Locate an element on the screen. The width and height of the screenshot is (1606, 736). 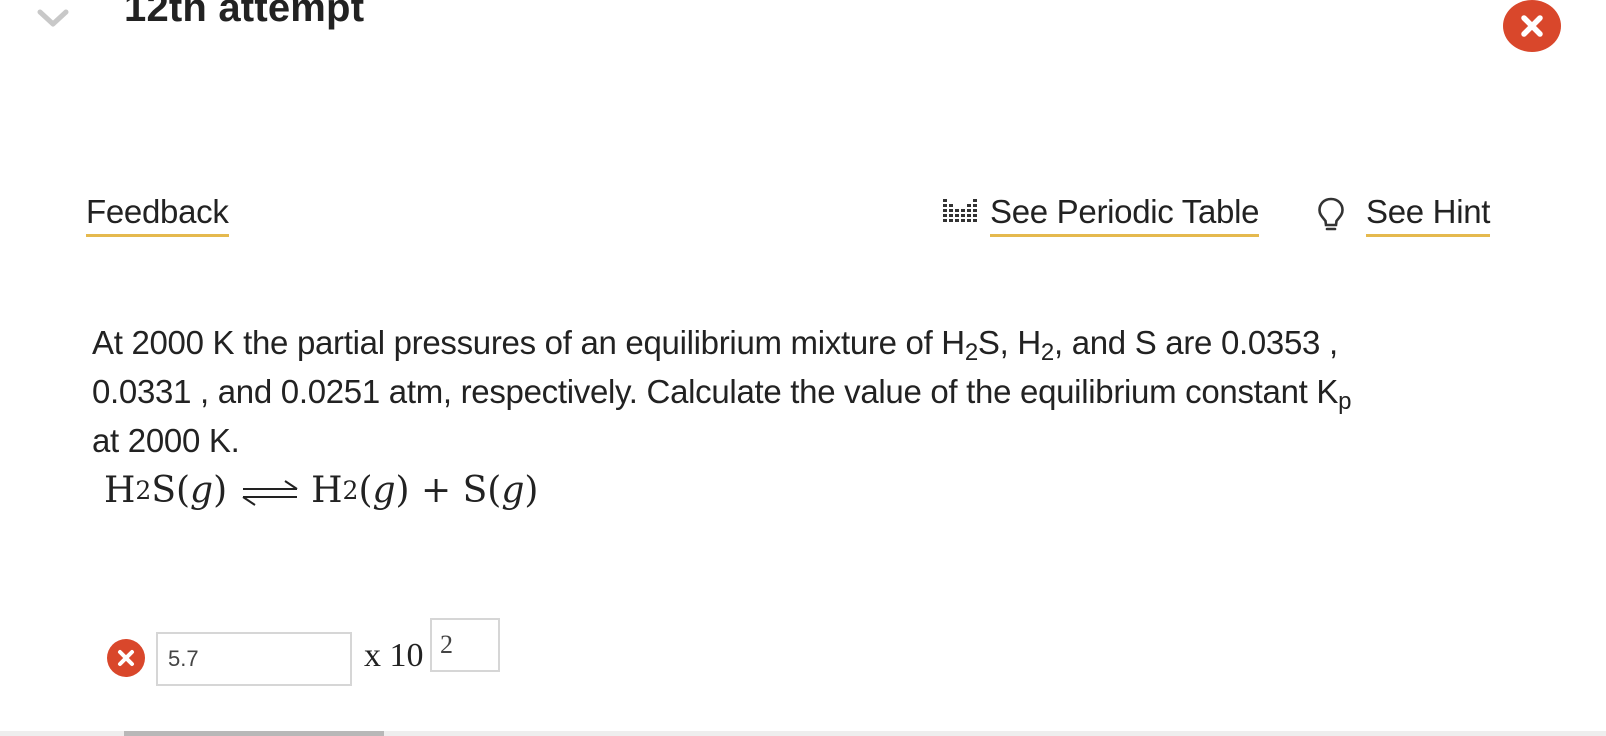
equilibrium-arrow-icon is located at coordinates (270, 492).